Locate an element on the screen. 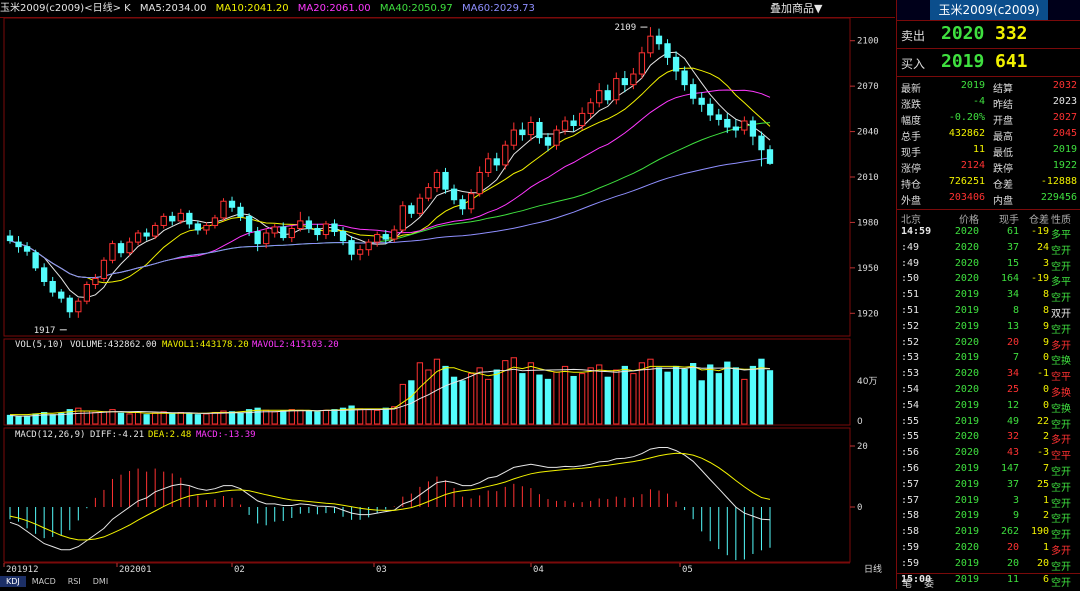  tick-volume: 49 is located at coordinates (1012, 421).